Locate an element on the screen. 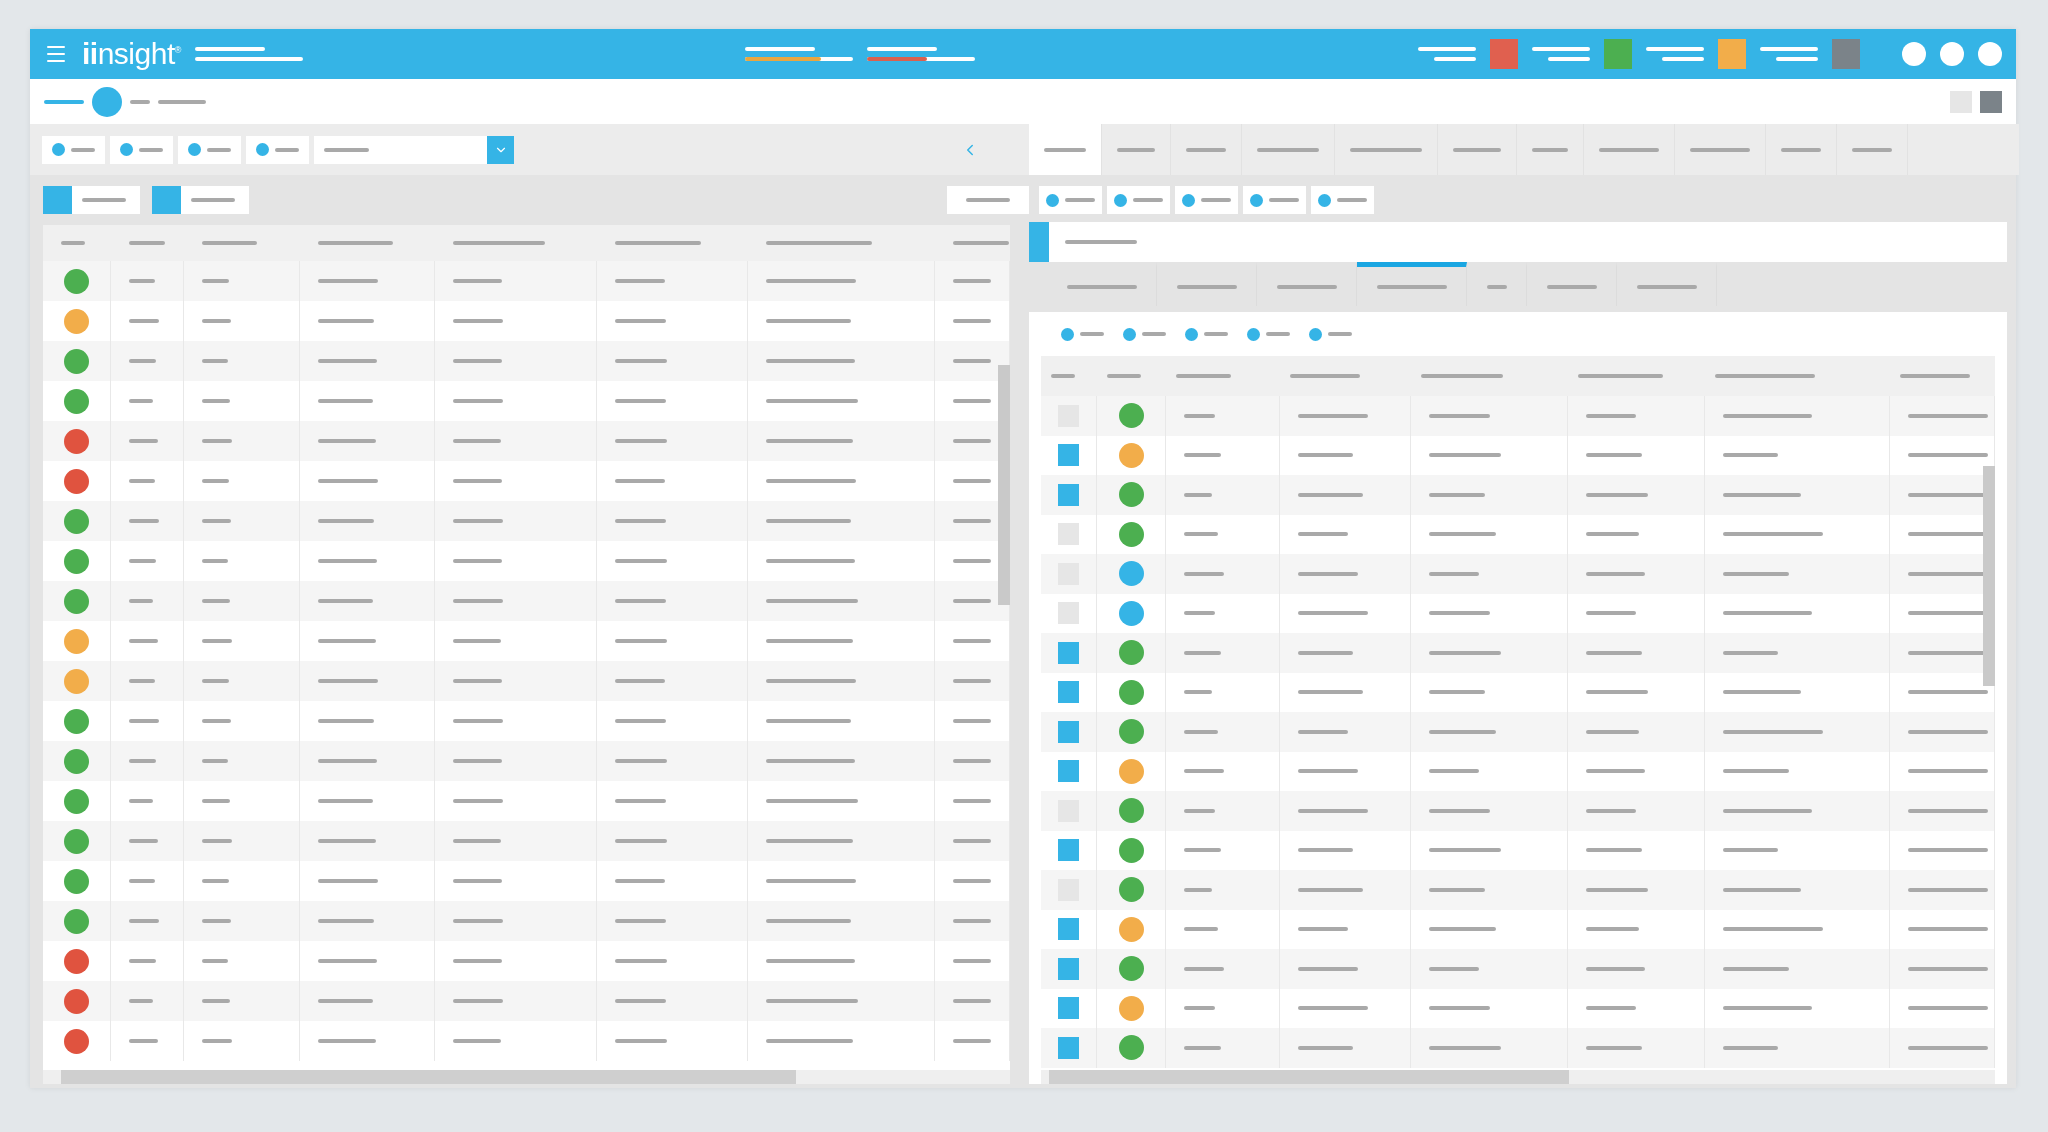 The image size is (2048, 1132). tab is located at coordinates (1065, 149).